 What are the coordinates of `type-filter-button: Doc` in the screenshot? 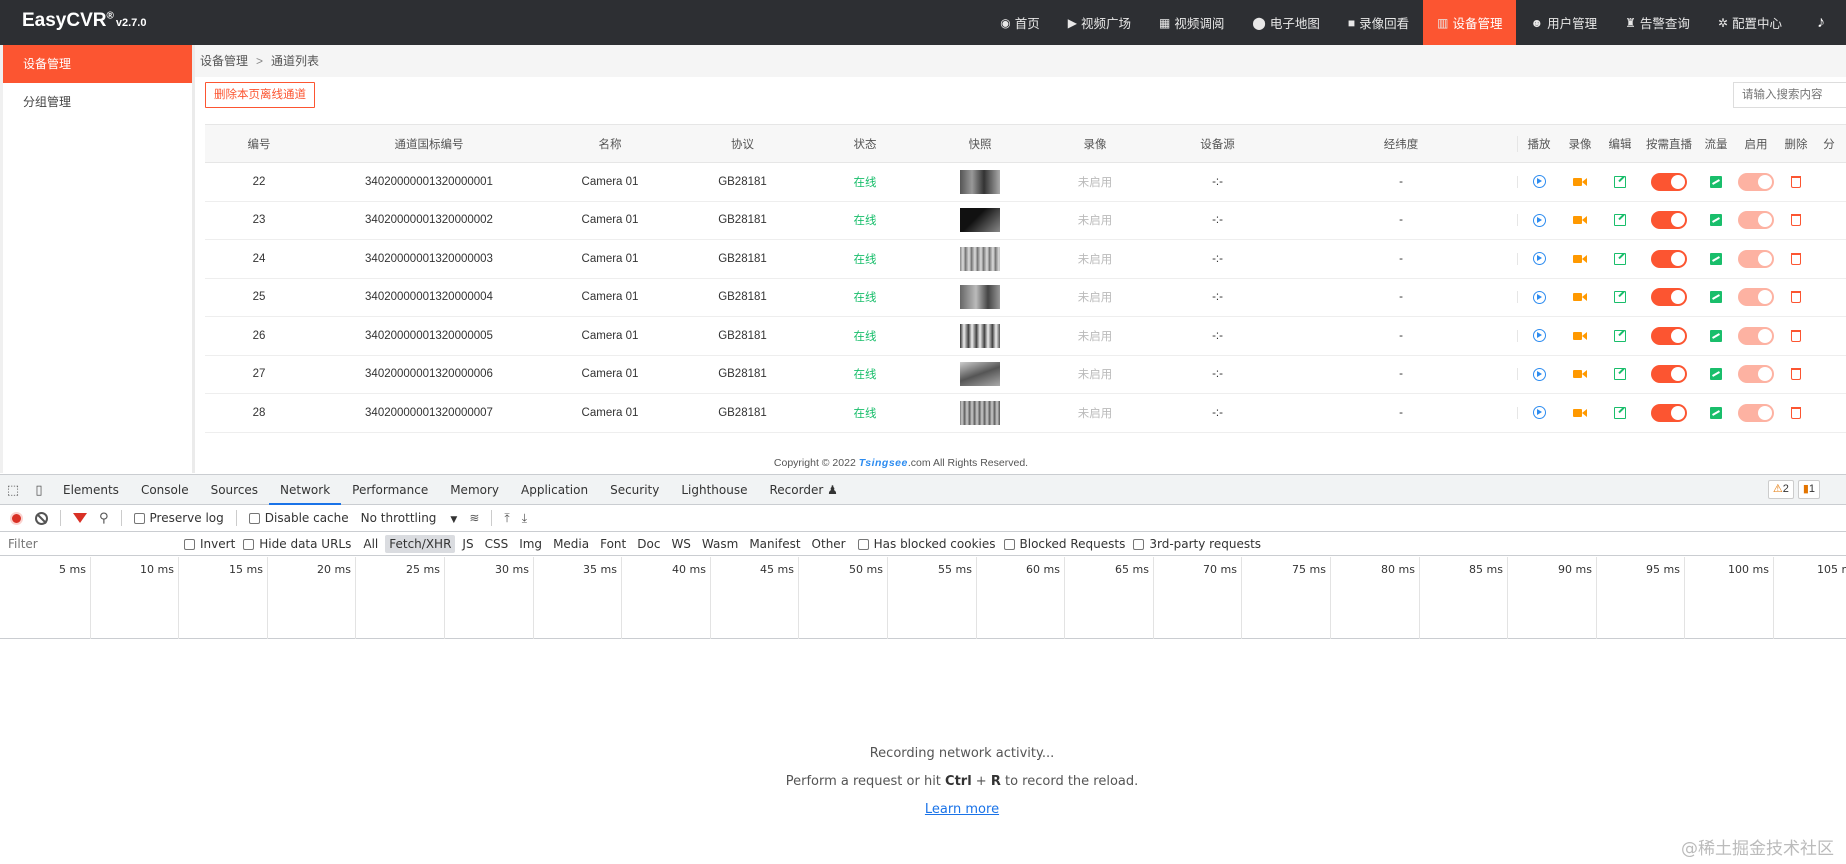 It's located at (648, 544).